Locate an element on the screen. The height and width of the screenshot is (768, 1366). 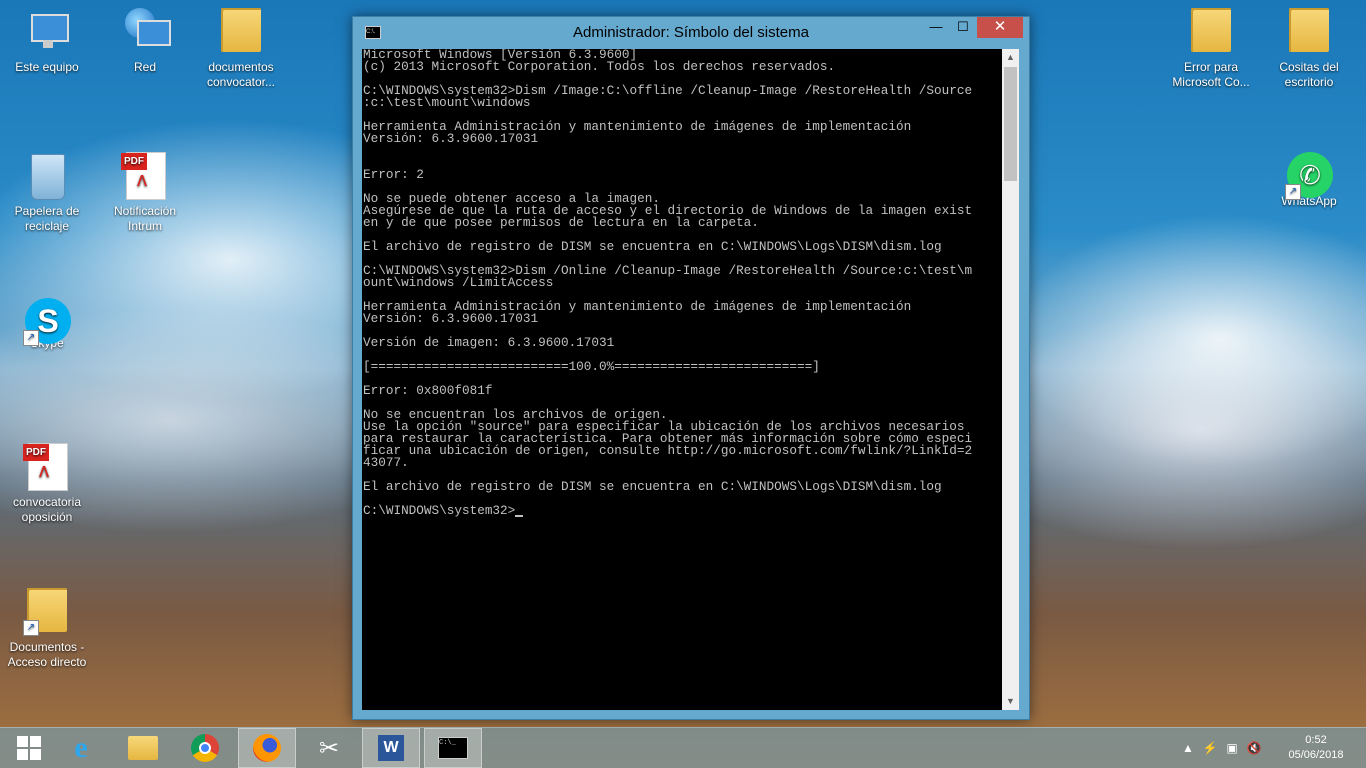
scrollbar-thumb is located at coordinates (1010, 124).